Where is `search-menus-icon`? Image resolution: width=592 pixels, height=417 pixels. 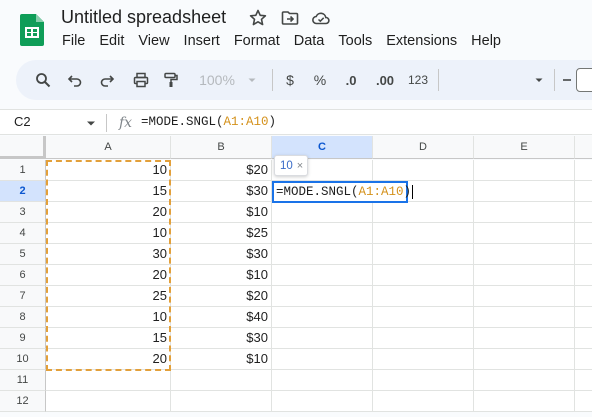 search-menus-icon is located at coordinates (43, 80).